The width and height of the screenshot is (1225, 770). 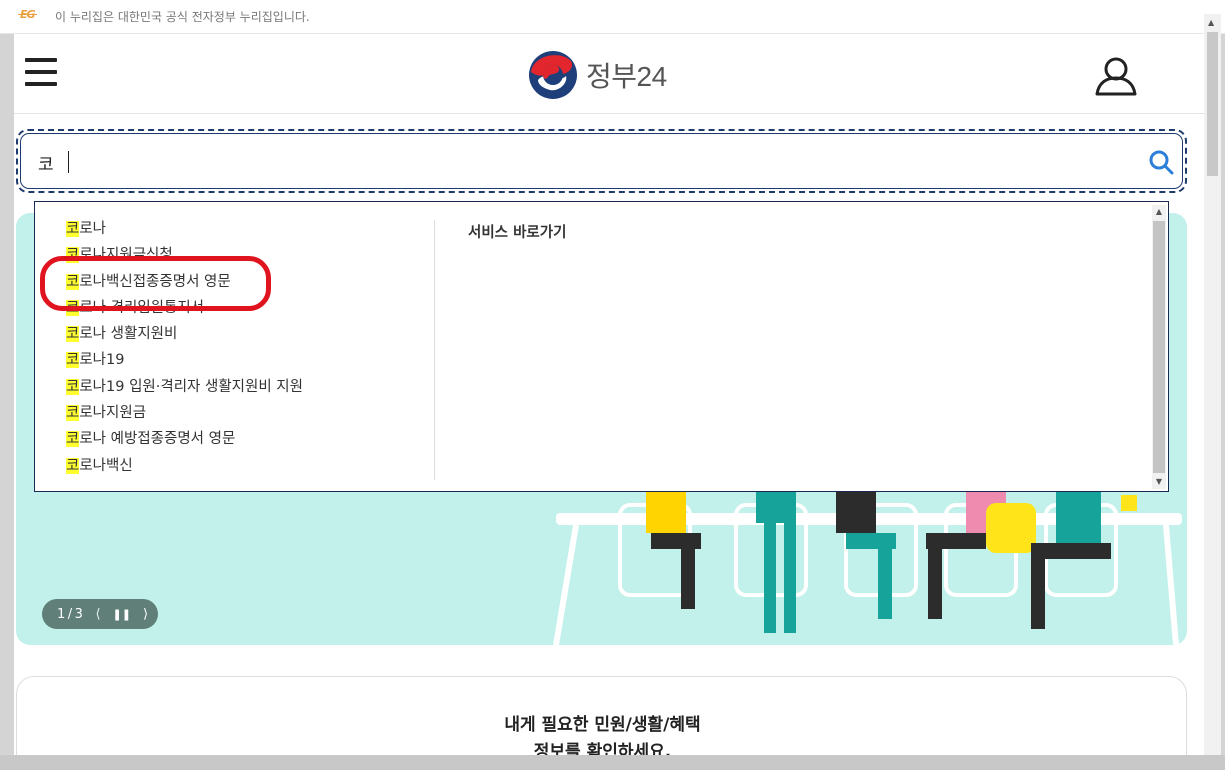 What do you see at coordinates (1212, 384) in the screenshot?
I see `page-scrollbar: ▲` at bounding box center [1212, 384].